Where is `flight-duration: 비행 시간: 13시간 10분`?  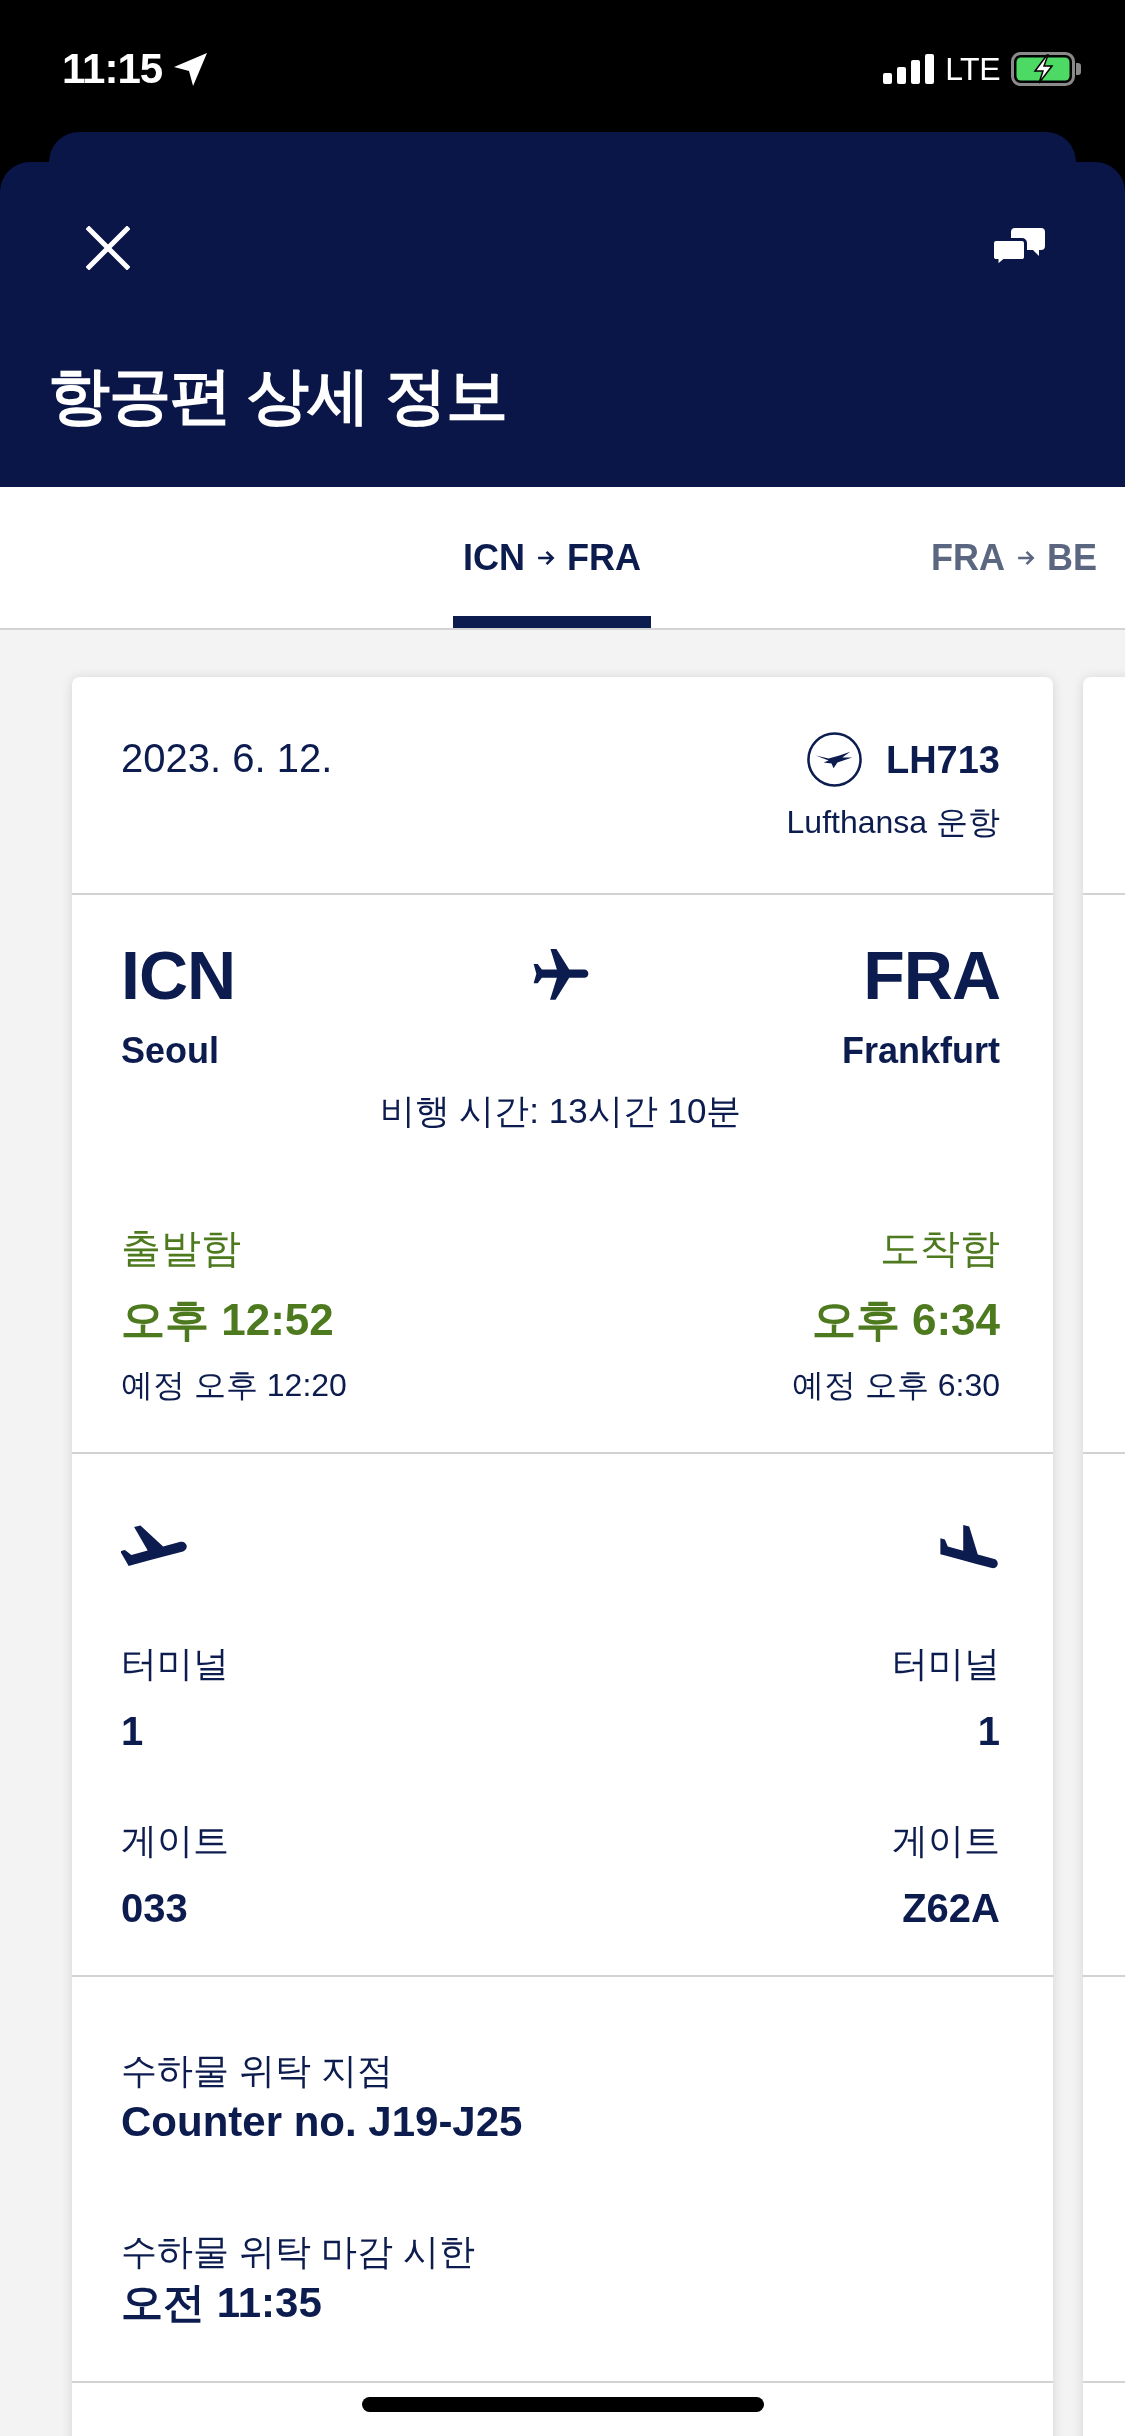 flight-duration: 비행 시간: 13시간 10분 is located at coordinates (560, 1111).